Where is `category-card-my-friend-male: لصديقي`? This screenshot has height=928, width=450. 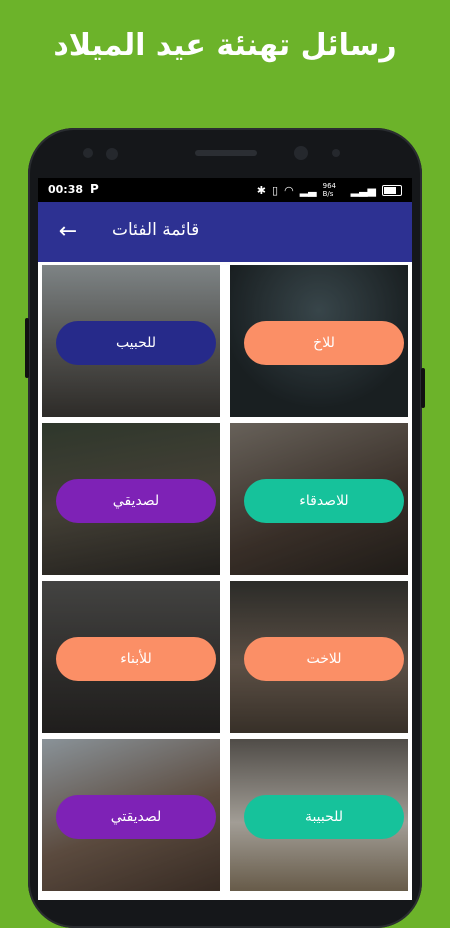 category-card-my-friend-male: لصديقي is located at coordinates (131, 499).